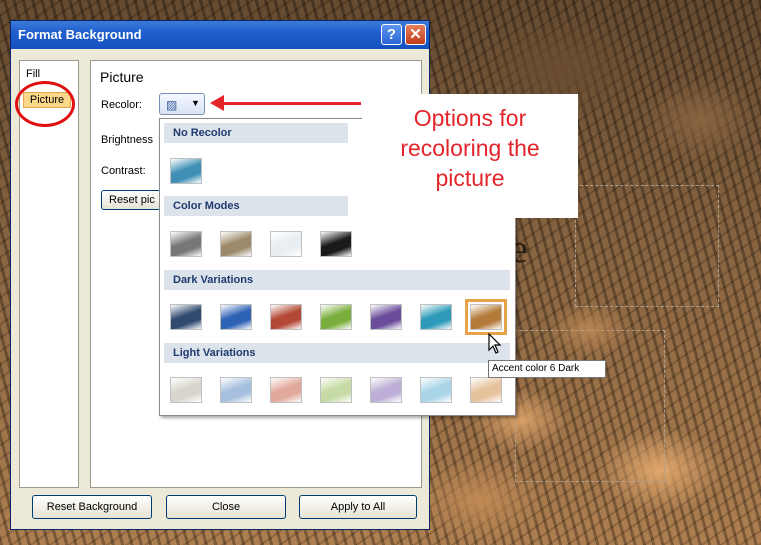 The image size is (761, 545). I want to click on recolor-dropdown-button: ▨ ▼, so click(182, 104).